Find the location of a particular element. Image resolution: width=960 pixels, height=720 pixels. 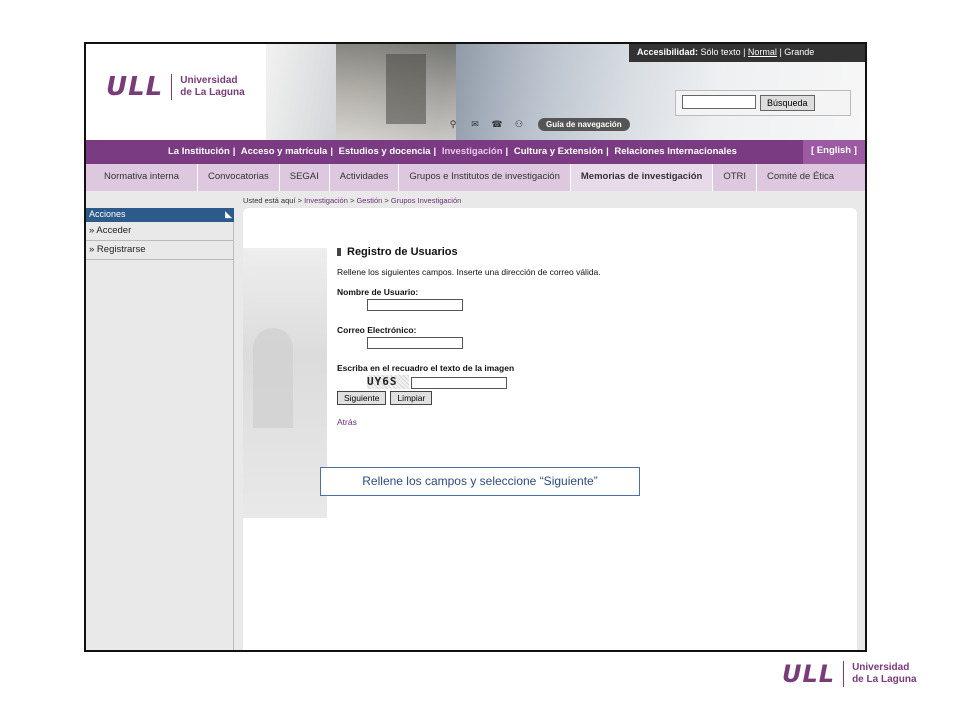

username-field is located at coordinates (415, 305).